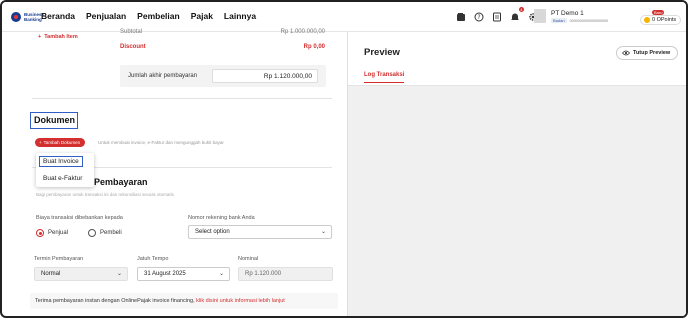 The width and height of the screenshot is (688, 318). Describe the element at coordinates (521, 9) in the screenshot. I see `notification-count: 4` at that location.